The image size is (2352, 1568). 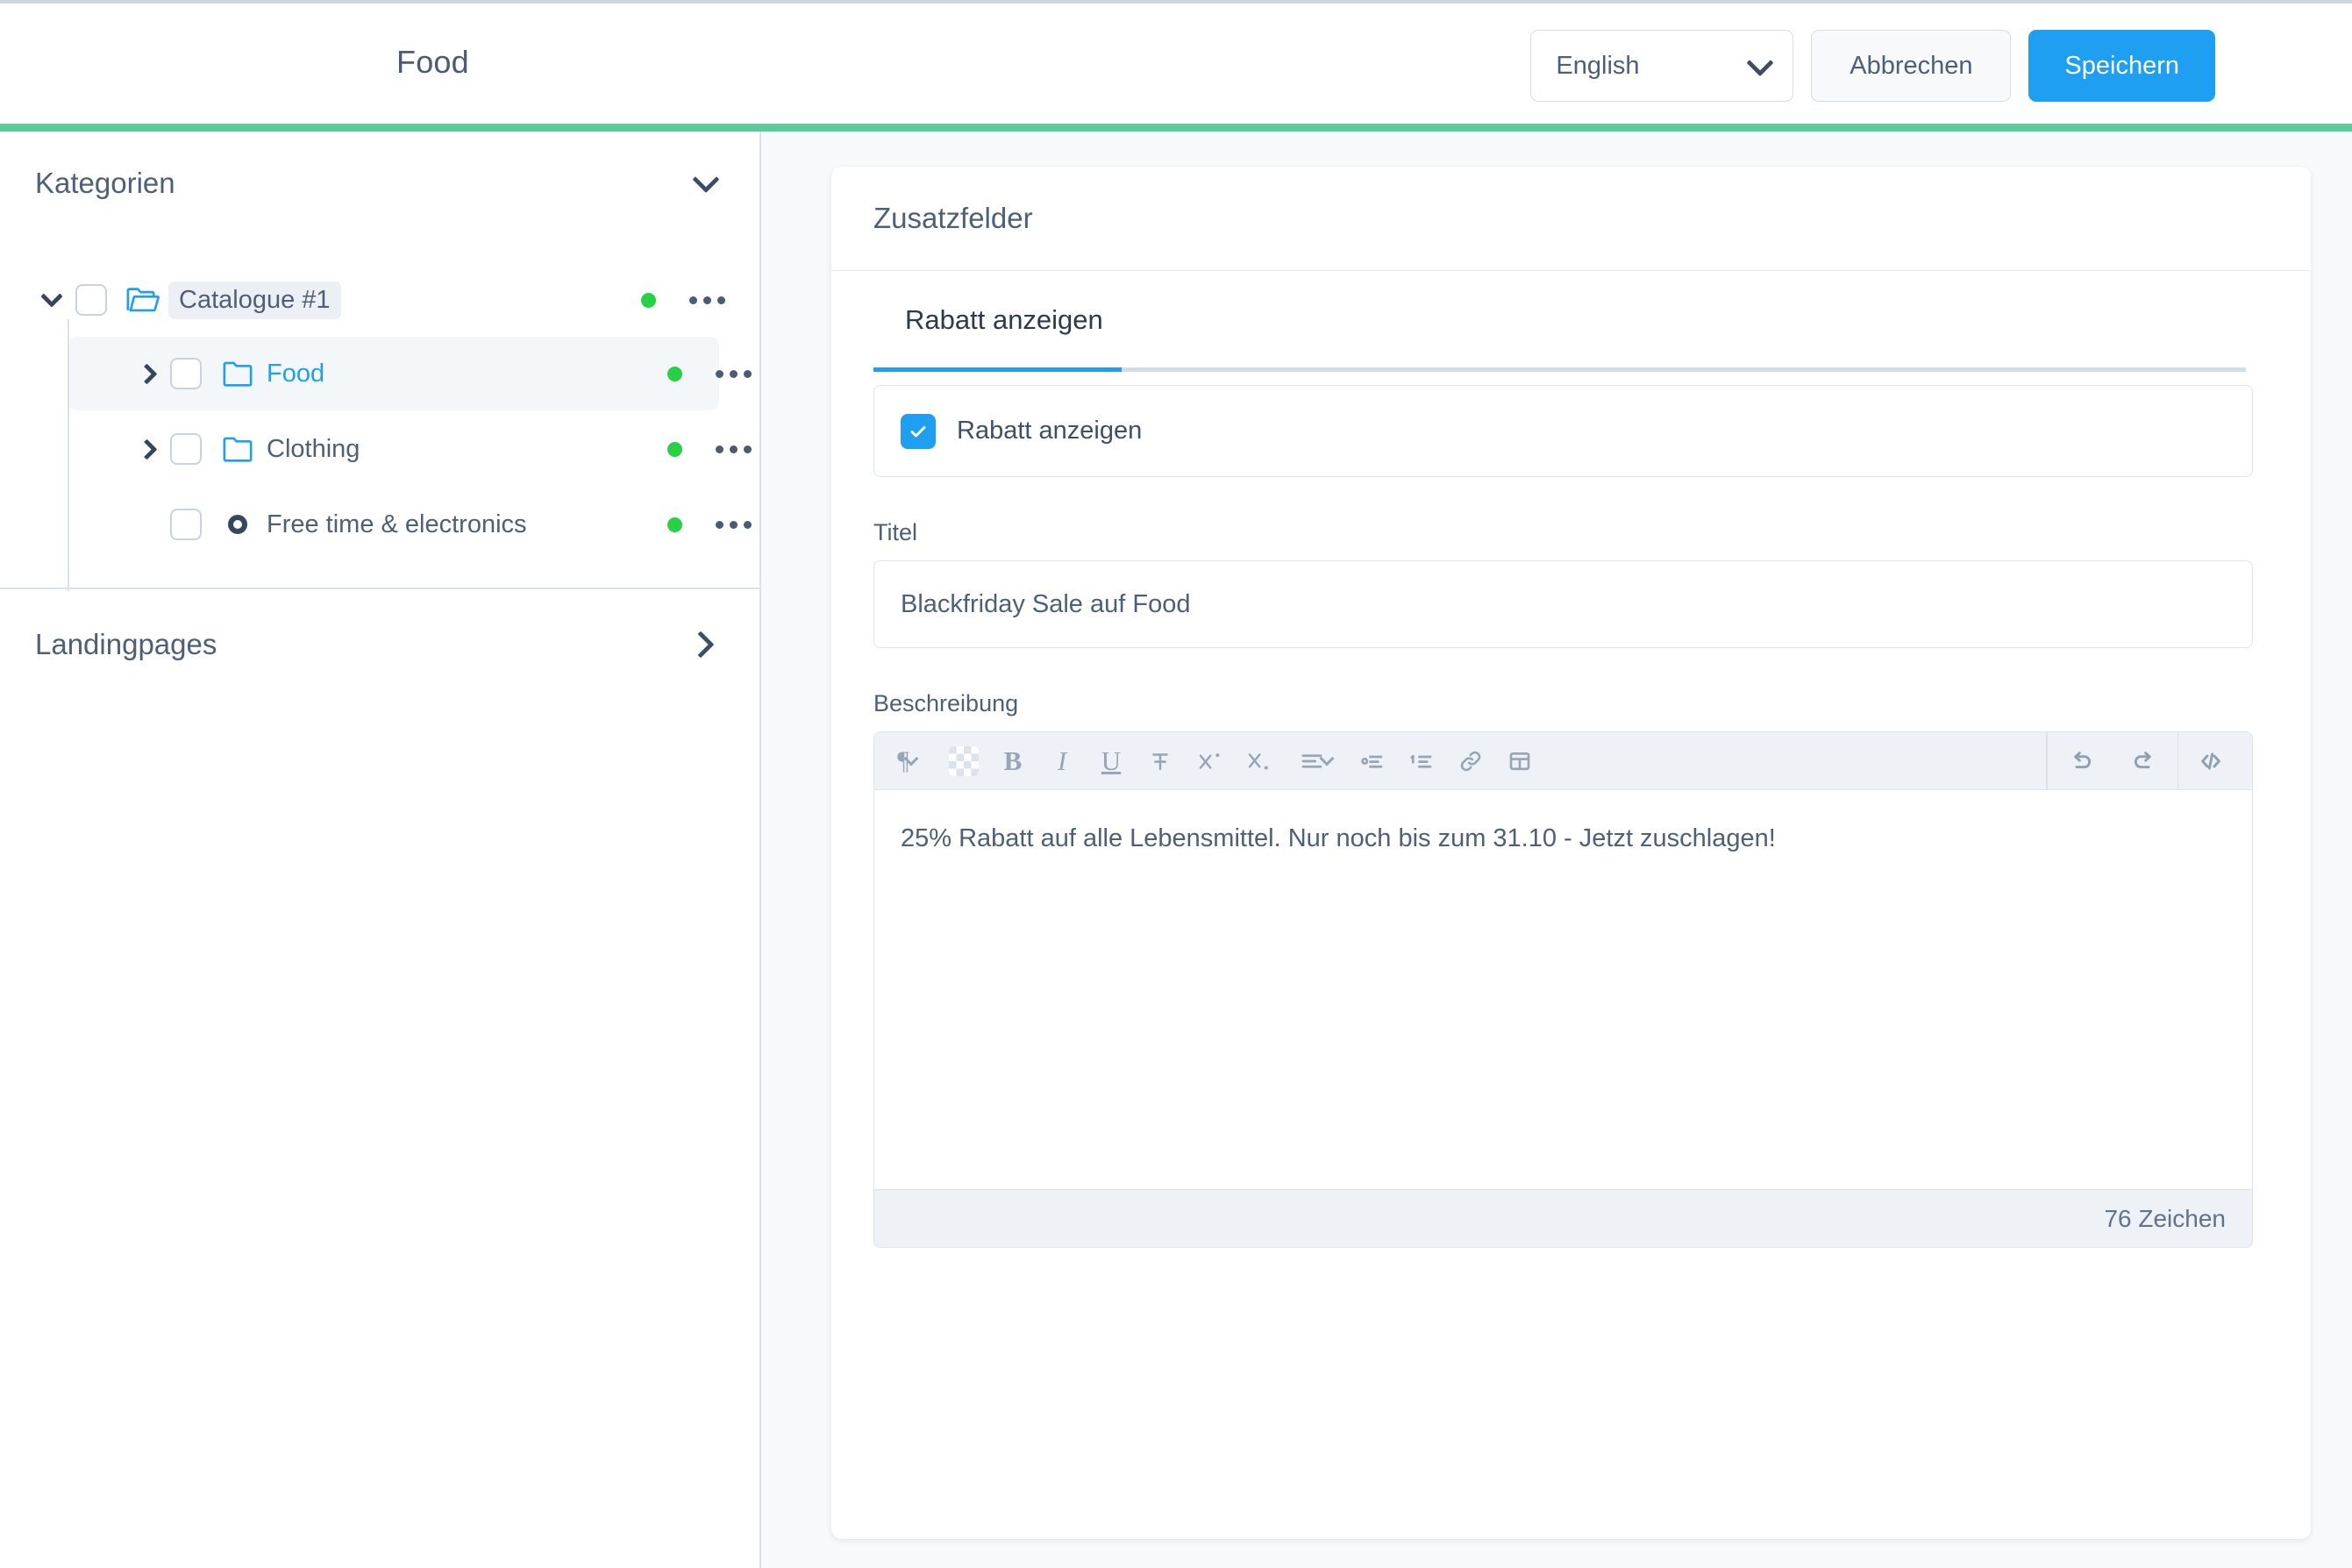 What do you see at coordinates (146, 525) in the screenshot?
I see `tree-item-expander-placeholder` at bounding box center [146, 525].